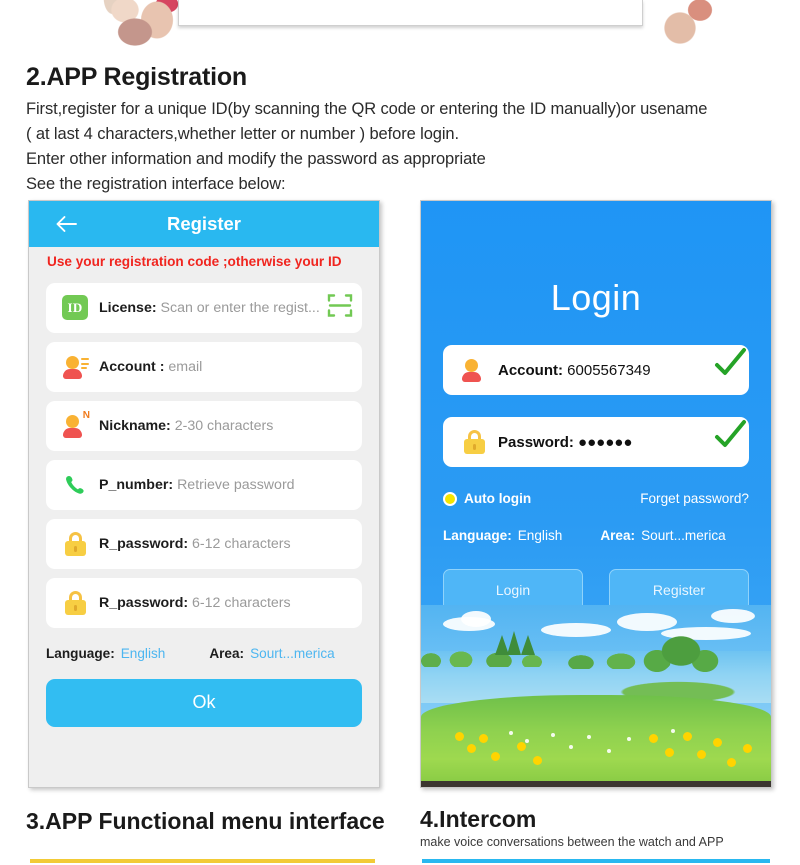 This screenshot has width=800, height=865. I want to click on login-area-value: Sourt...merica, so click(683, 535).